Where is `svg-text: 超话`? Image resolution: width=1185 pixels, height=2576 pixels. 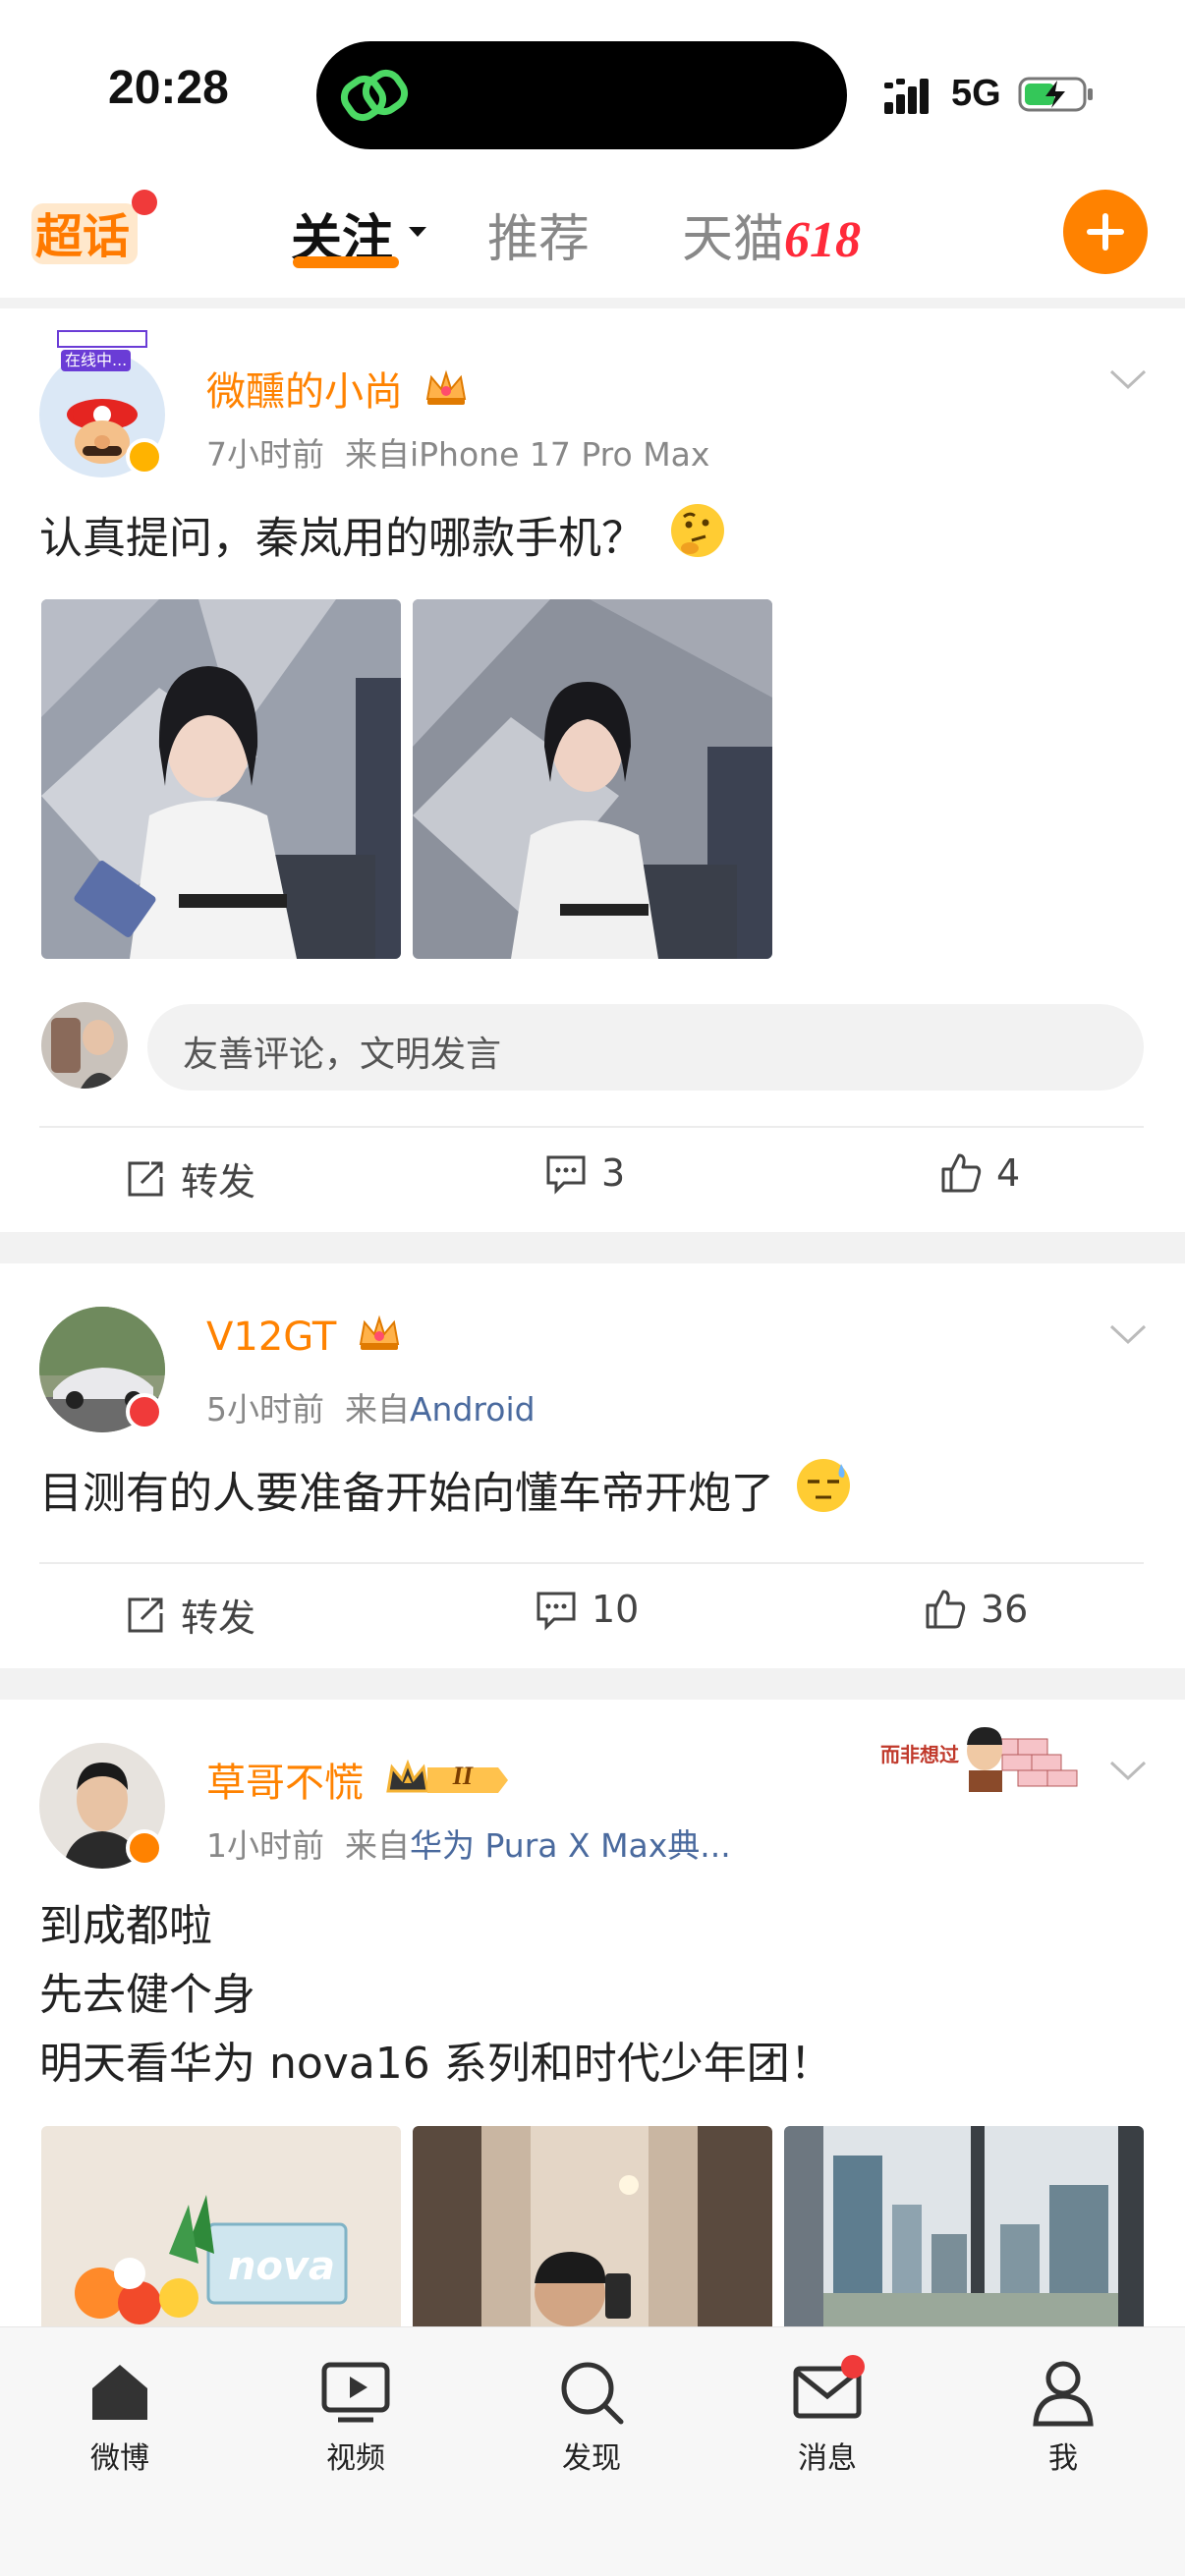 svg-text: 超话 is located at coordinates (83, 236).